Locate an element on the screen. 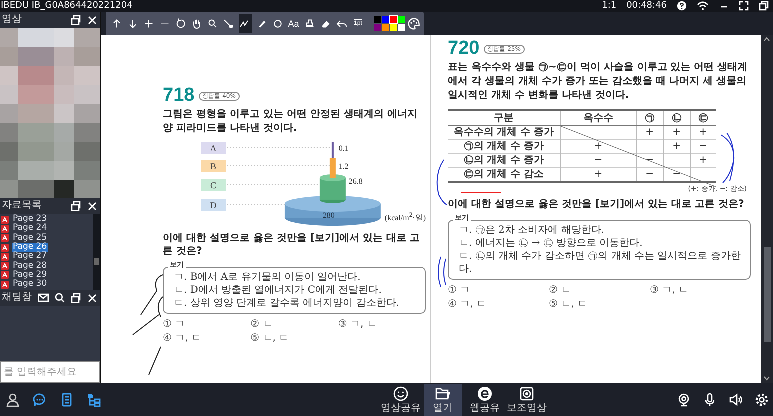  question-number: 718 is located at coordinates (179, 96).